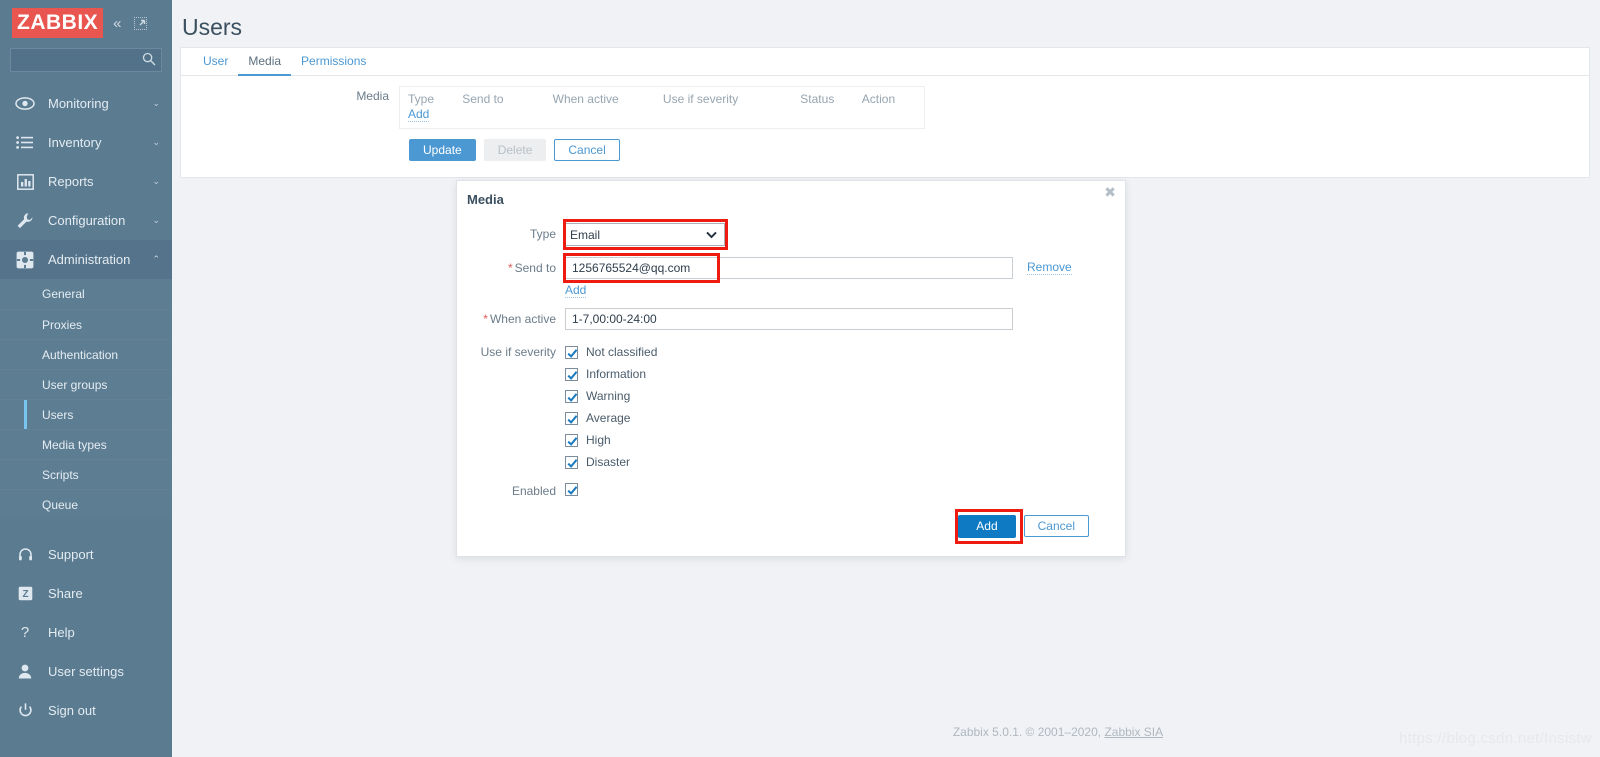 The width and height of the screenshot is (1600, 757). I want to click on sidebar-item-monitoring: Monitoring ⌄, so click(86, 103).